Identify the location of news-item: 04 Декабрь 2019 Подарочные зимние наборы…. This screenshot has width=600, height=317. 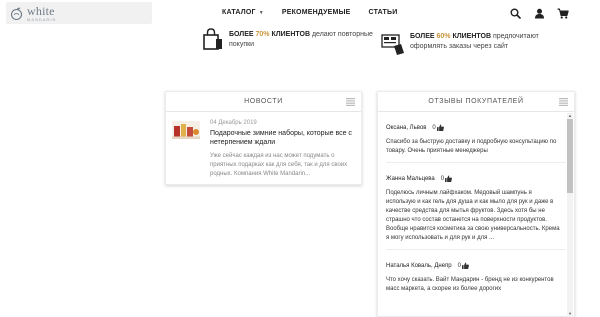
(263, 145).